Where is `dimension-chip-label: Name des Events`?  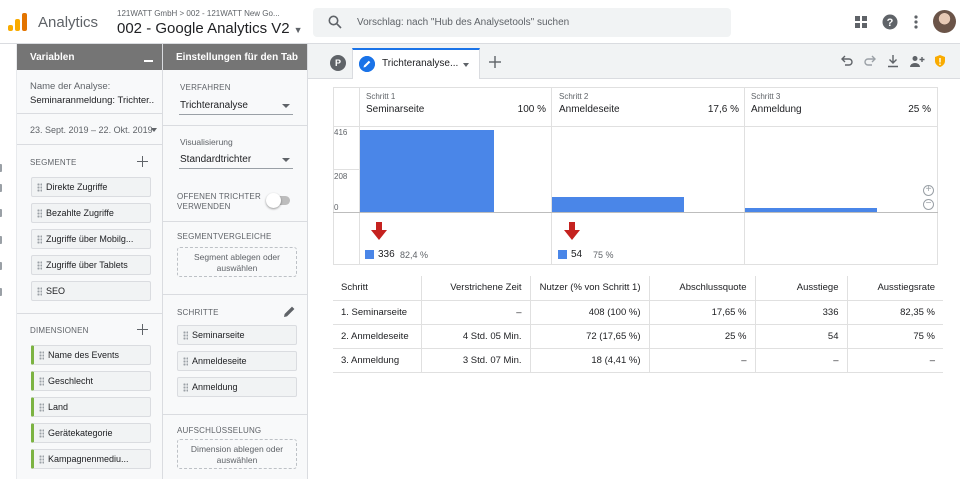
dimension-chip-label: Name des Events is located at coordinates (84, 355).